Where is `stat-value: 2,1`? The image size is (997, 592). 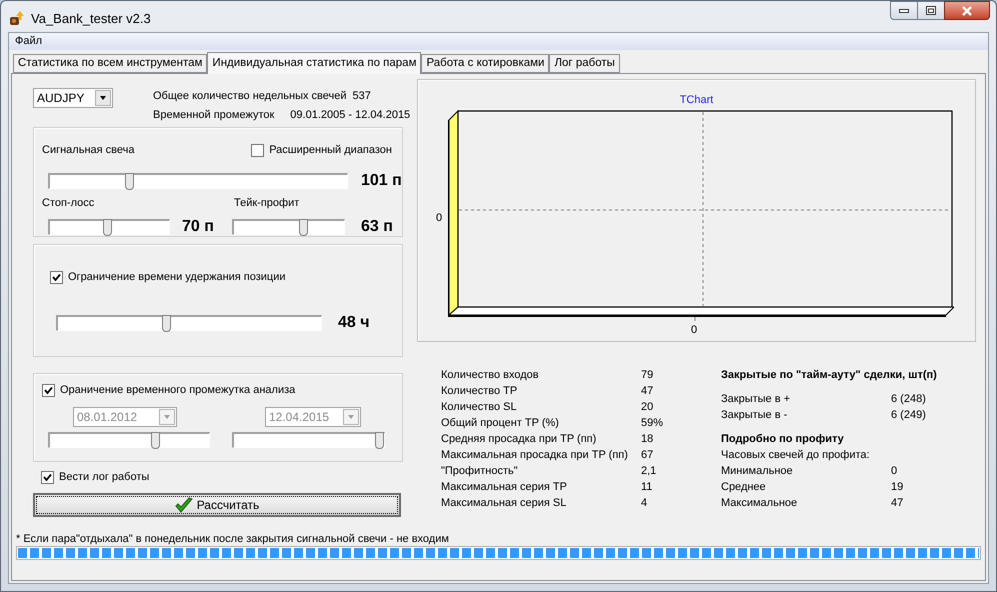 stat-value: 2,1 is located at coordinates (648, 471).